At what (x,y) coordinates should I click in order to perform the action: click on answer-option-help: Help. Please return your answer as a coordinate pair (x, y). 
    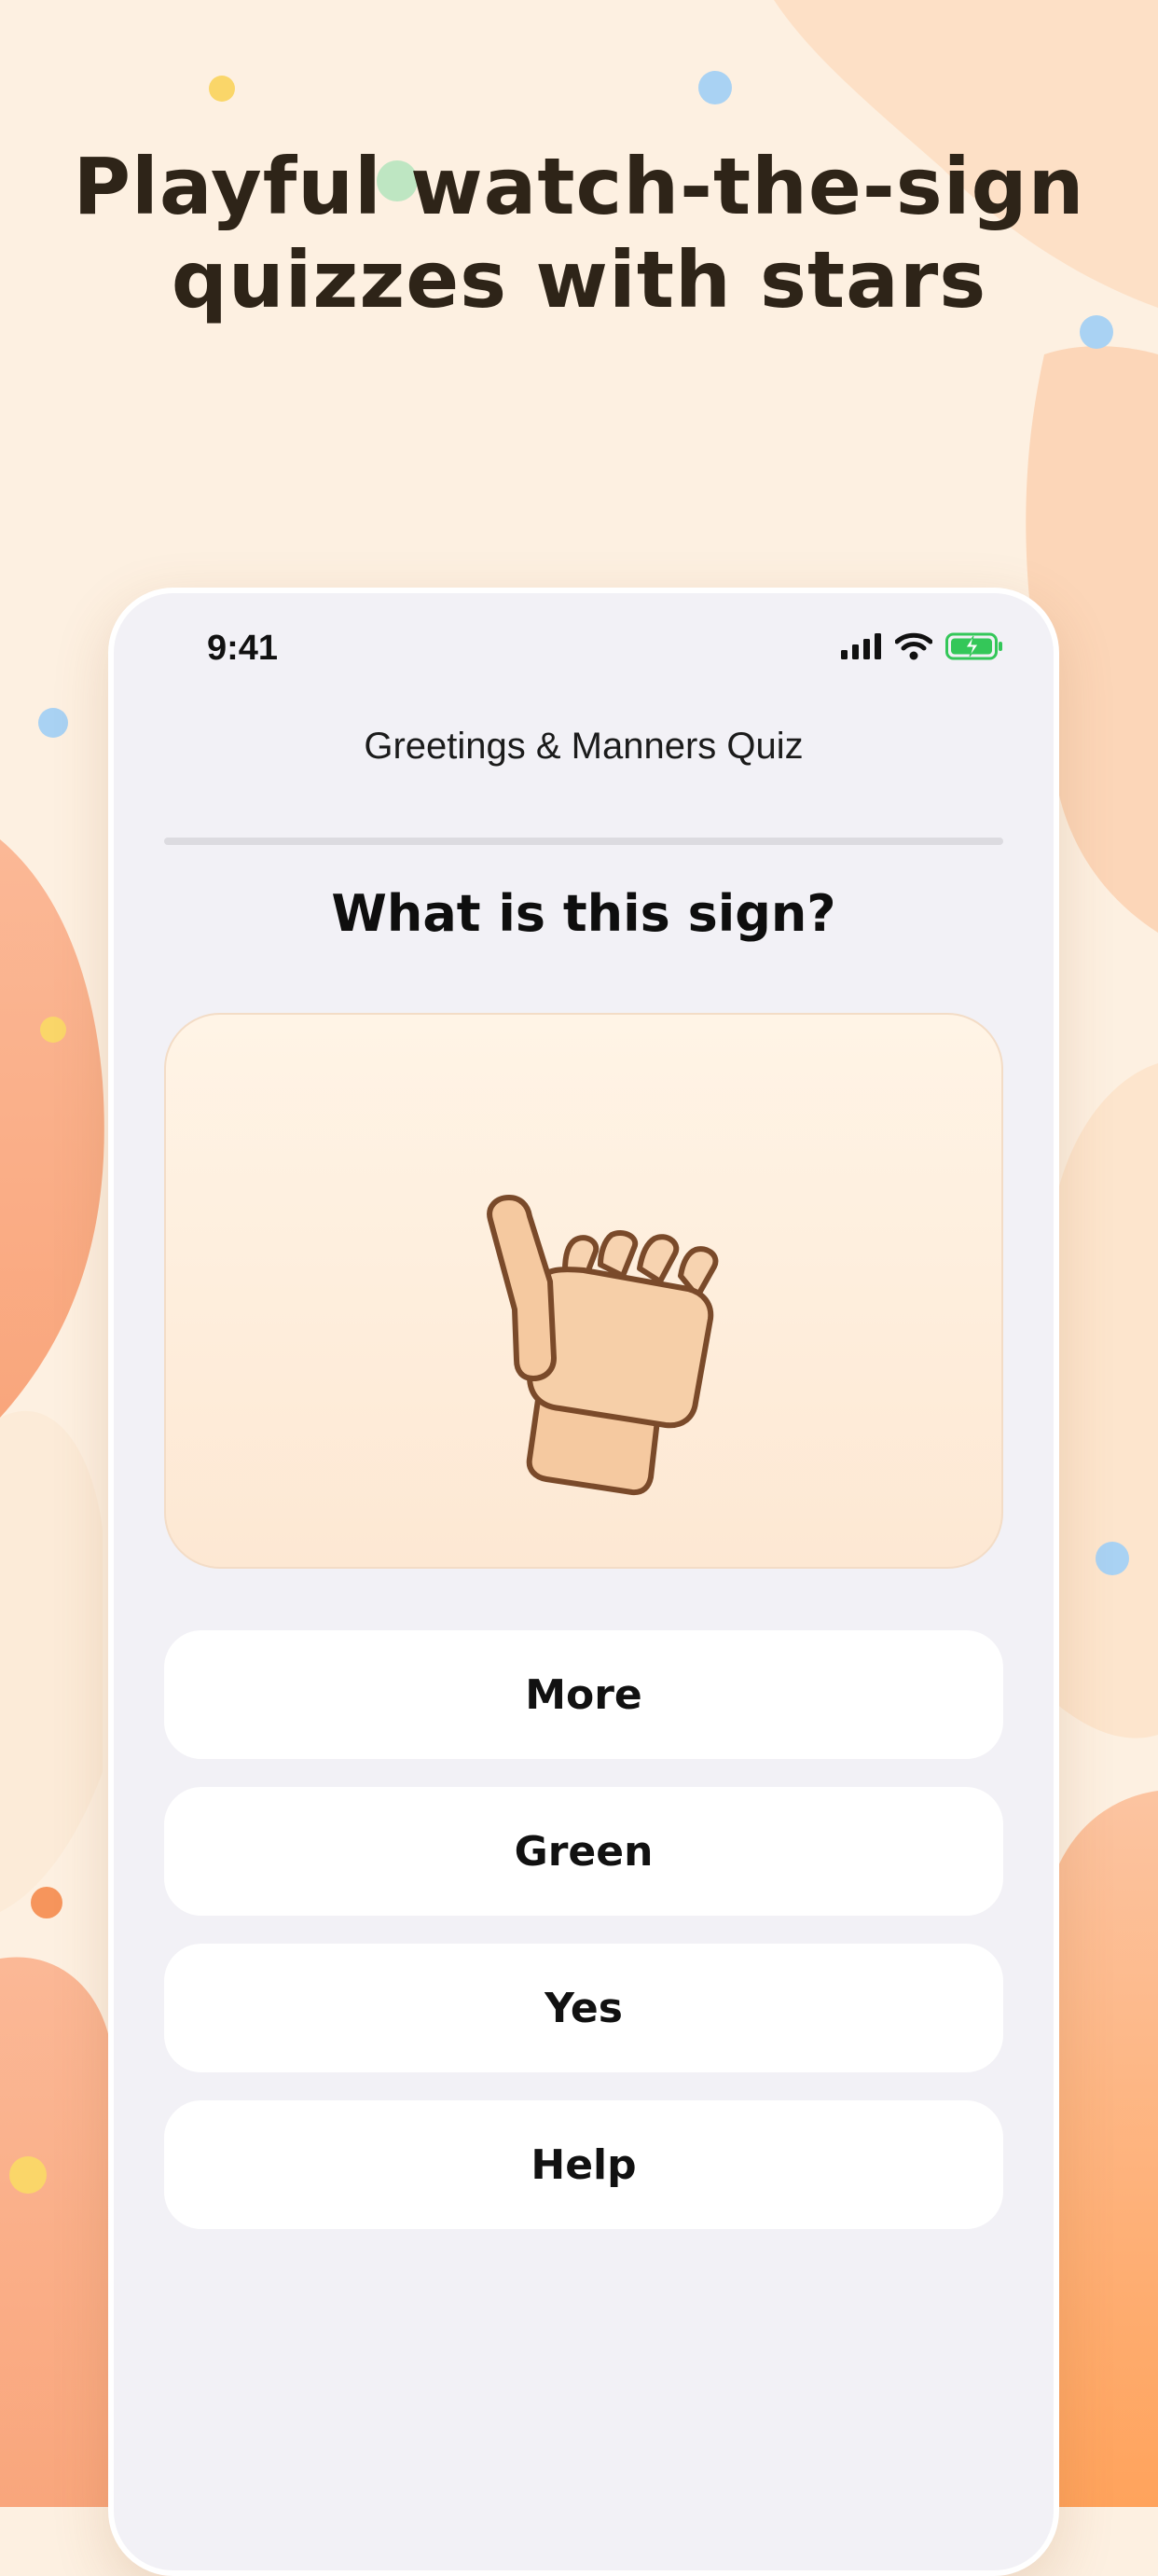
    Looking at the image, I should click on (583, 2164).